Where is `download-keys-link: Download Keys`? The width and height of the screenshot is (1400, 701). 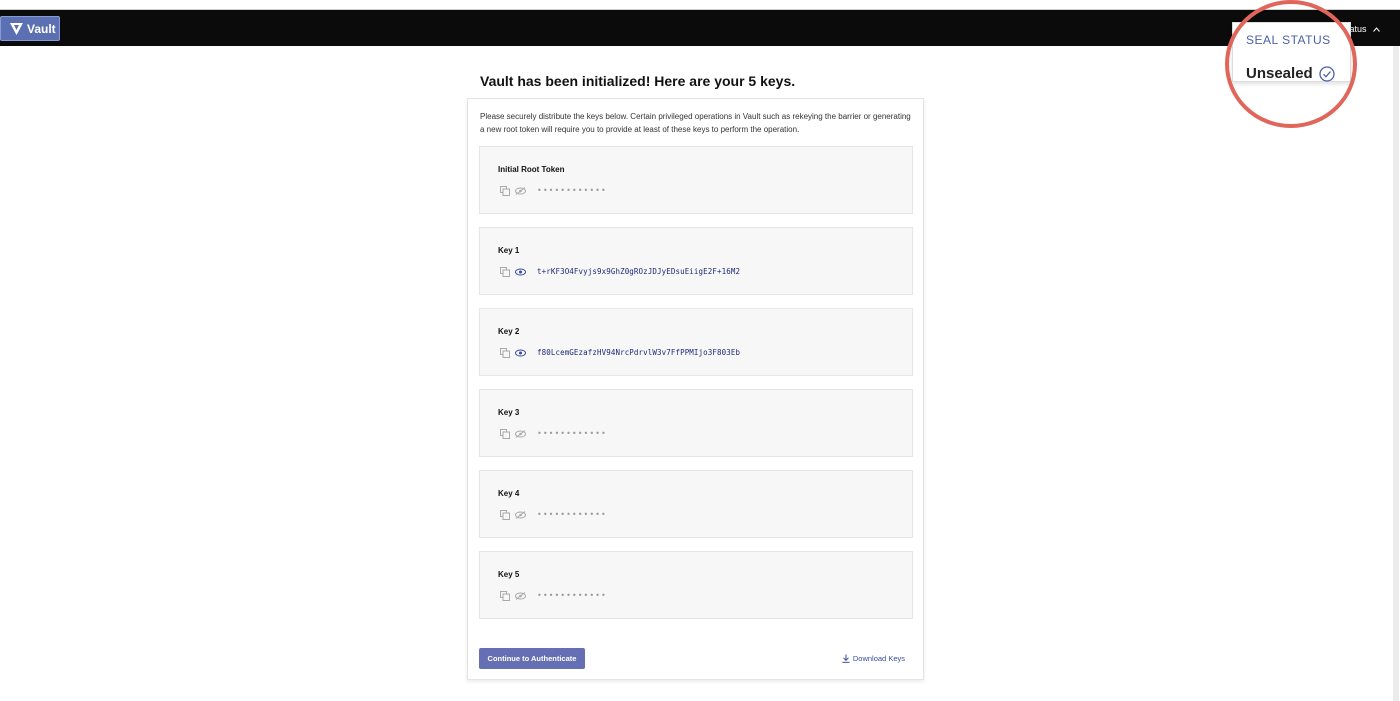
download-keys-link: Download Keys is located at coordinates (873, 658).